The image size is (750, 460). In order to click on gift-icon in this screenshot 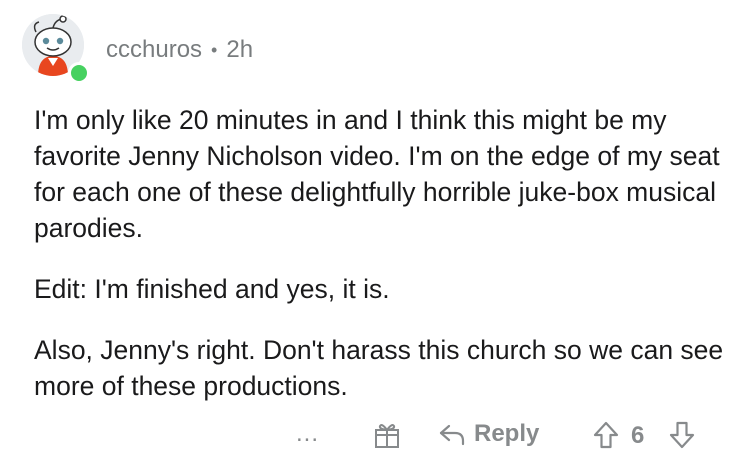, I will do `click(387, 436)`.